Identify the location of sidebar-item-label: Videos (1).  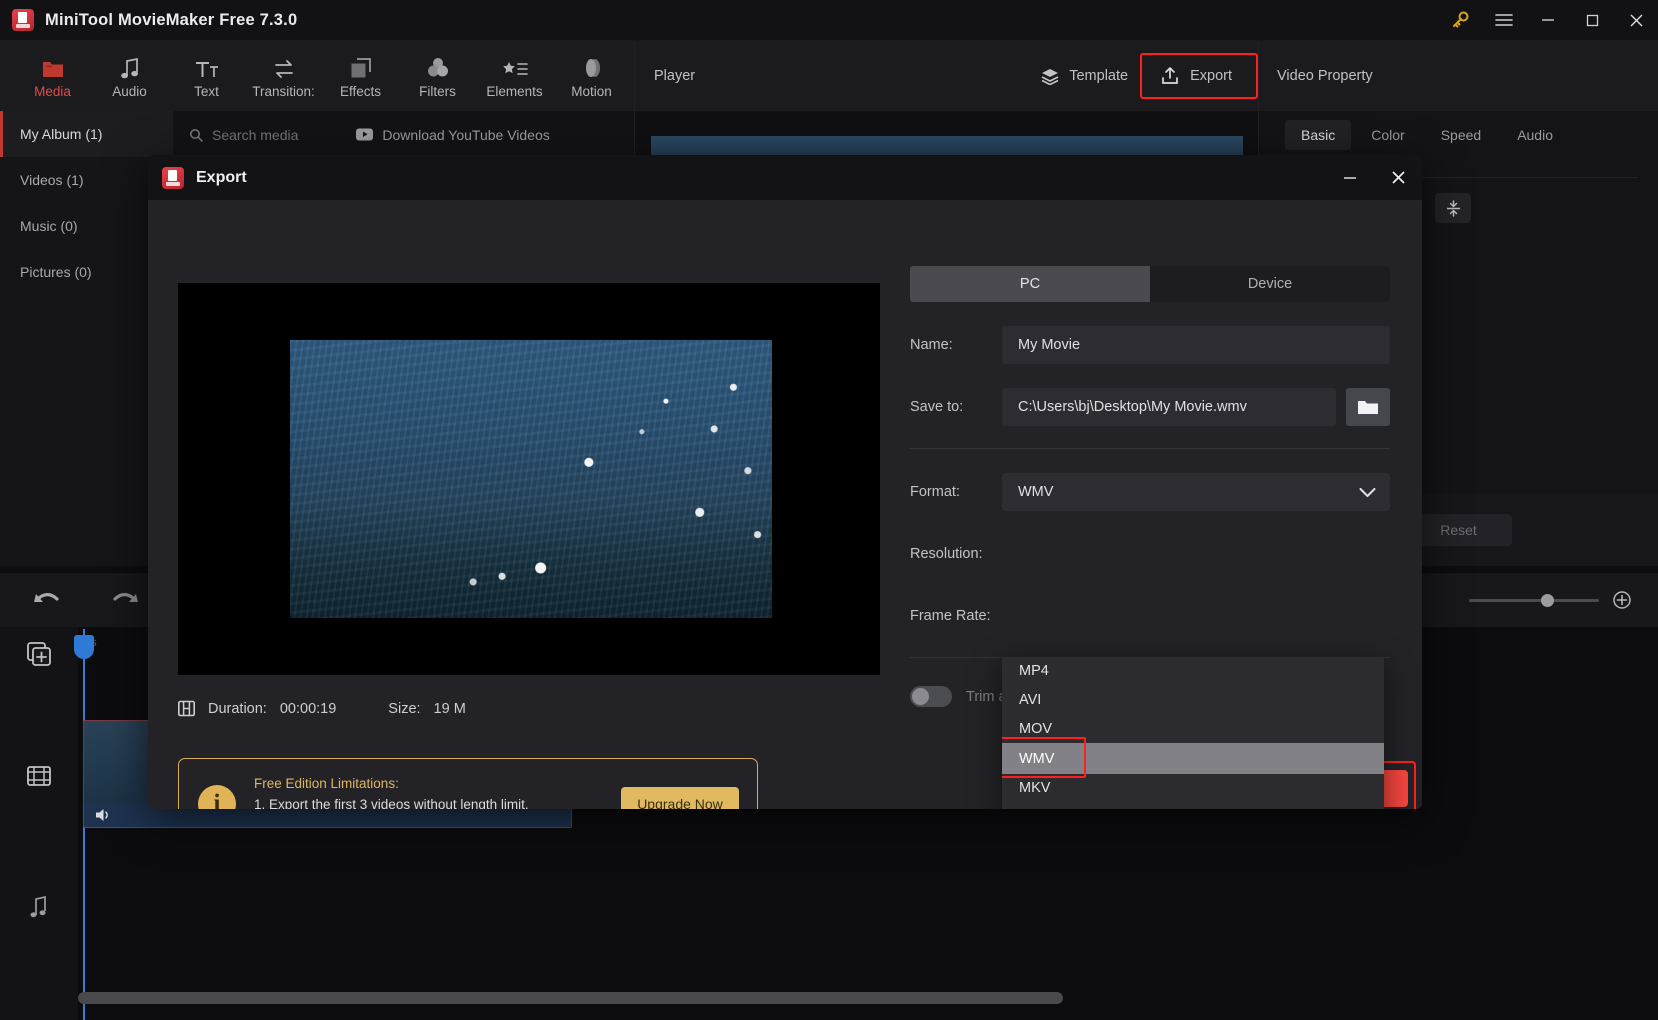
(52, 180).